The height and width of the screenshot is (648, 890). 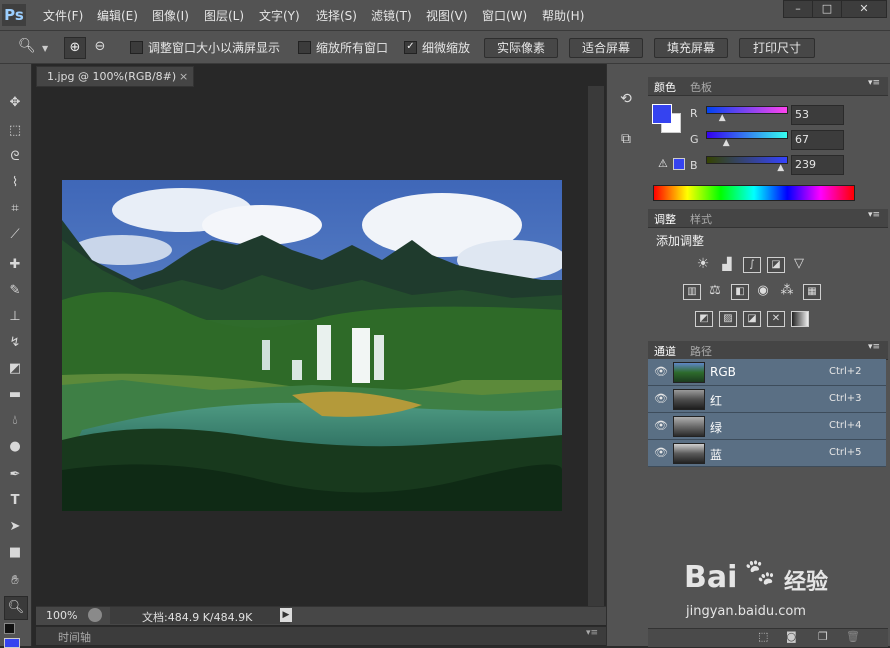 What do you see at coordinates (763, 636) in the screenshot?
I see `load-selection-icon: ⬚` at bounding box center [763, 636].